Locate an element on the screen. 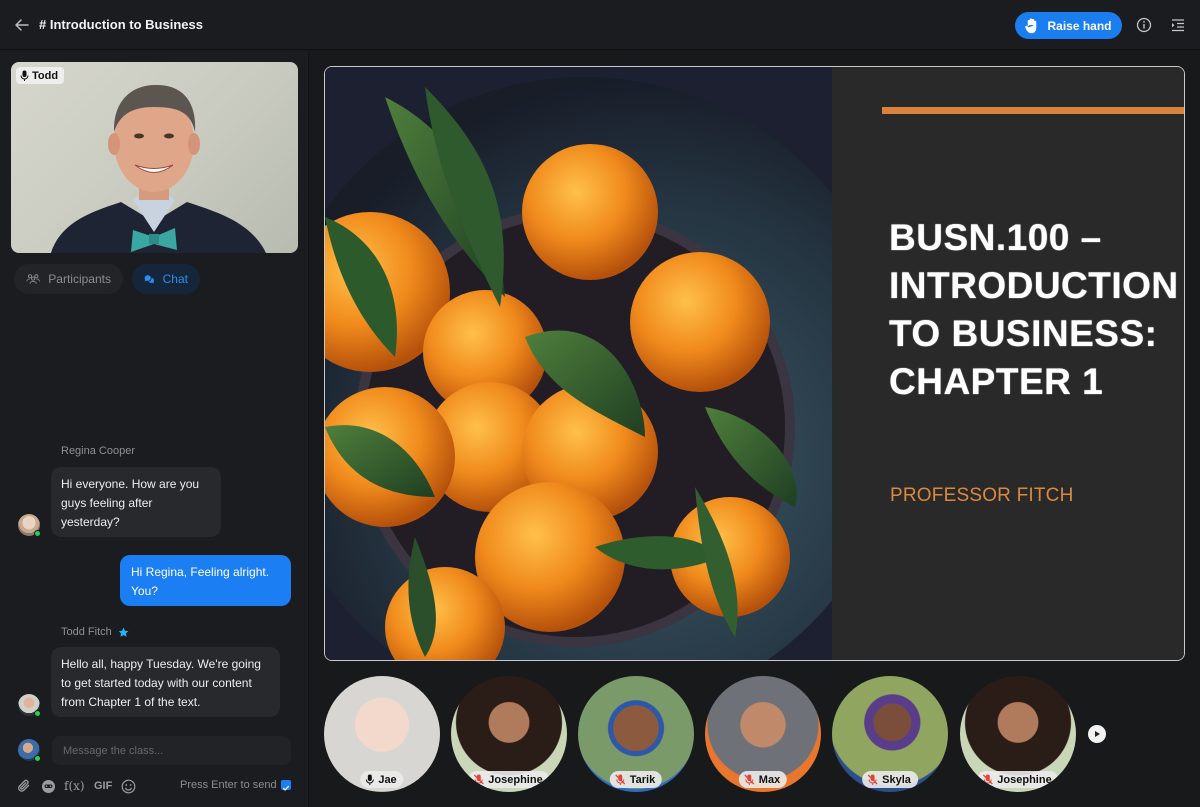 This screenshot has width=1200, height=807. participant-name-tag: Tarik is located at coordinates (636, 779).